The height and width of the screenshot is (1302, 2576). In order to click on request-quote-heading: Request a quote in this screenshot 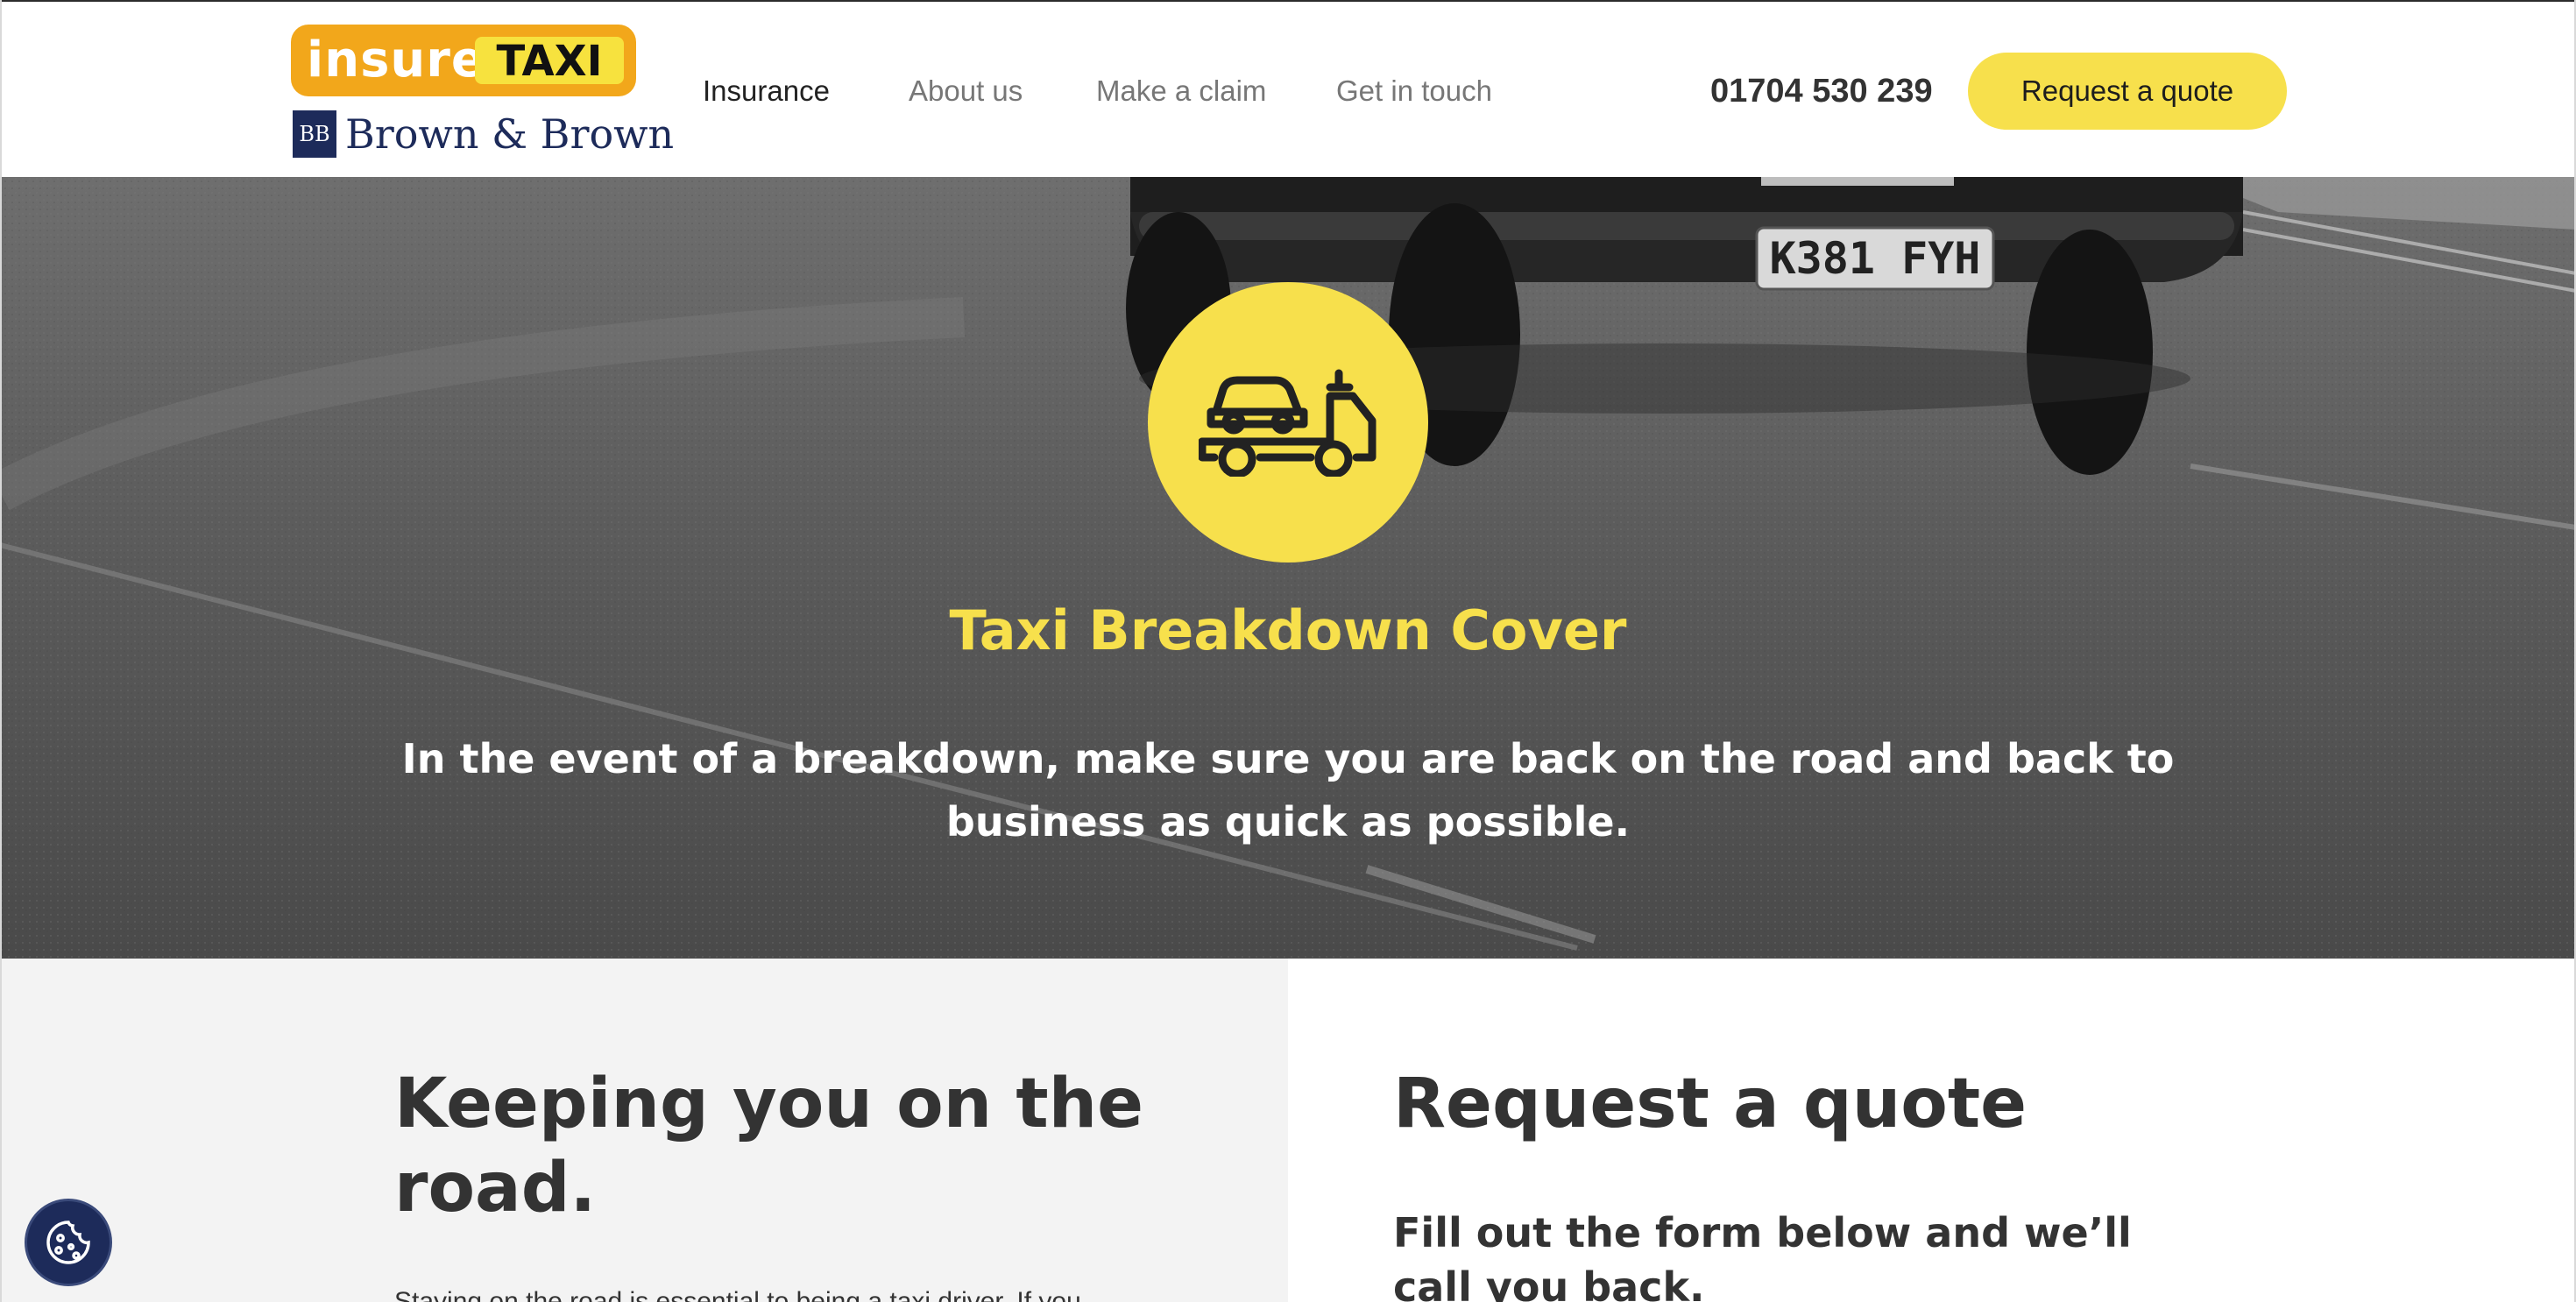, I will do `click(1710, 1104)`.